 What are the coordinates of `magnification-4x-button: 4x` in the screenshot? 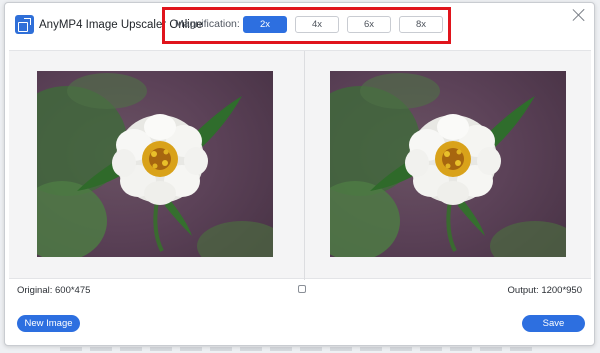 It's located at (317, 24).